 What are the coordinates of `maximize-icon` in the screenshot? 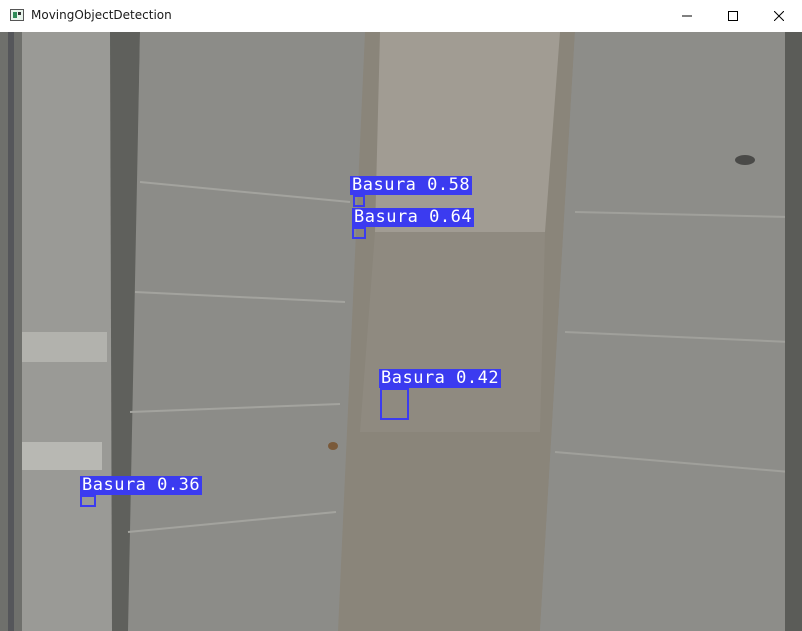 It's located at (733, 16).